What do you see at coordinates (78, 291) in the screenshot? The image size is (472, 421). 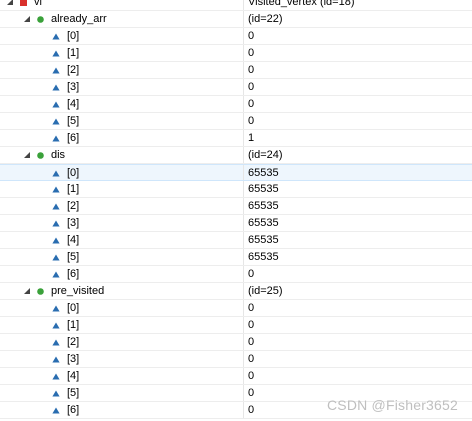 I see `variable-name: pre_visited` at bounding box center [78, 291].